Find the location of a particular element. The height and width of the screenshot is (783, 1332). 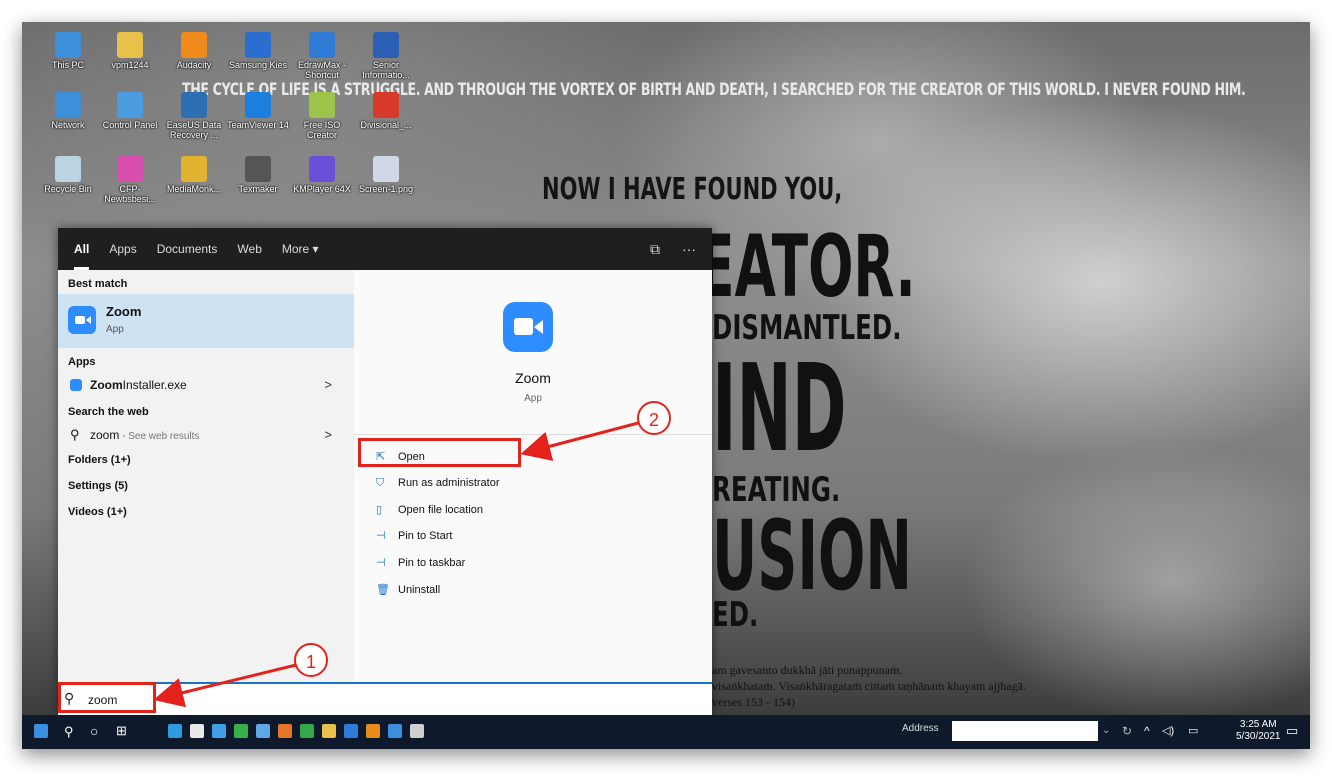

arrow-to-open is located at coordinates (579, 441).